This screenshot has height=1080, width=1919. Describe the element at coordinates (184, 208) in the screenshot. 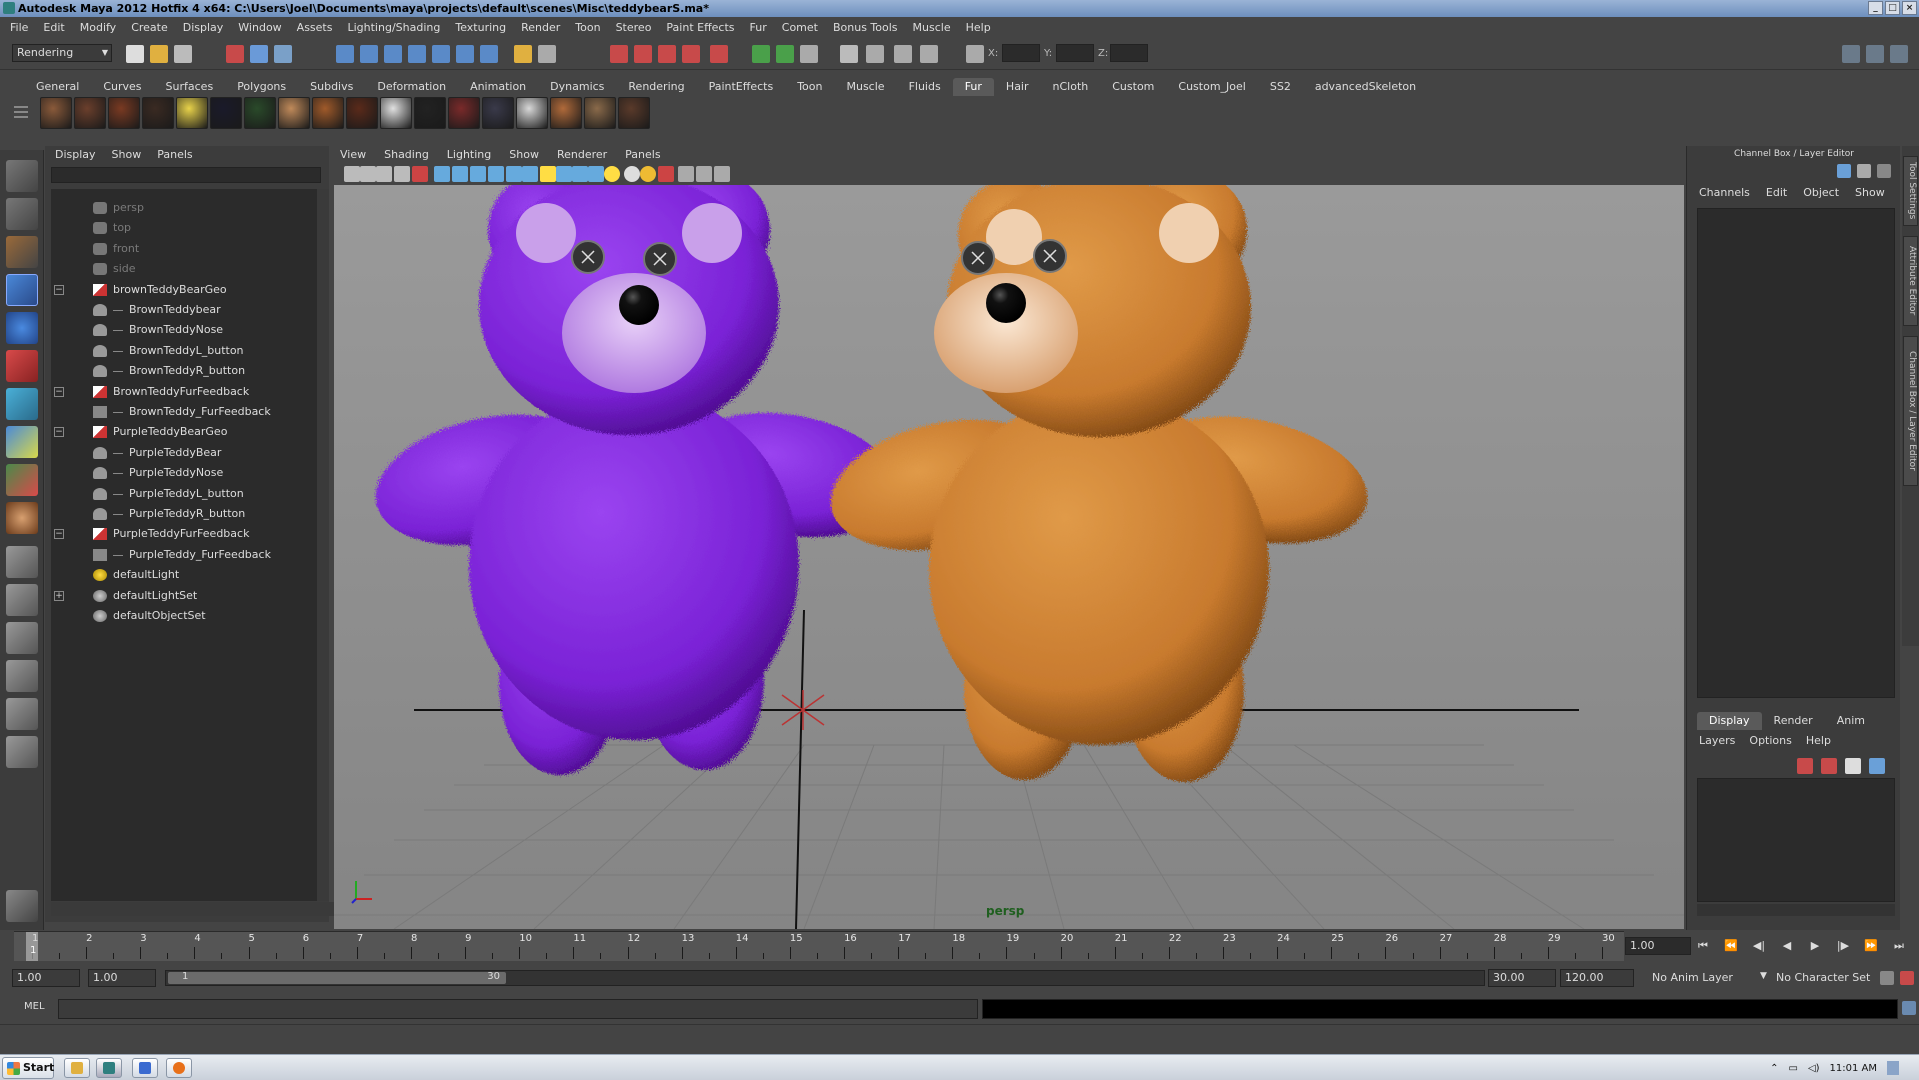

I see `outliner-item-persp: persp` at that location.